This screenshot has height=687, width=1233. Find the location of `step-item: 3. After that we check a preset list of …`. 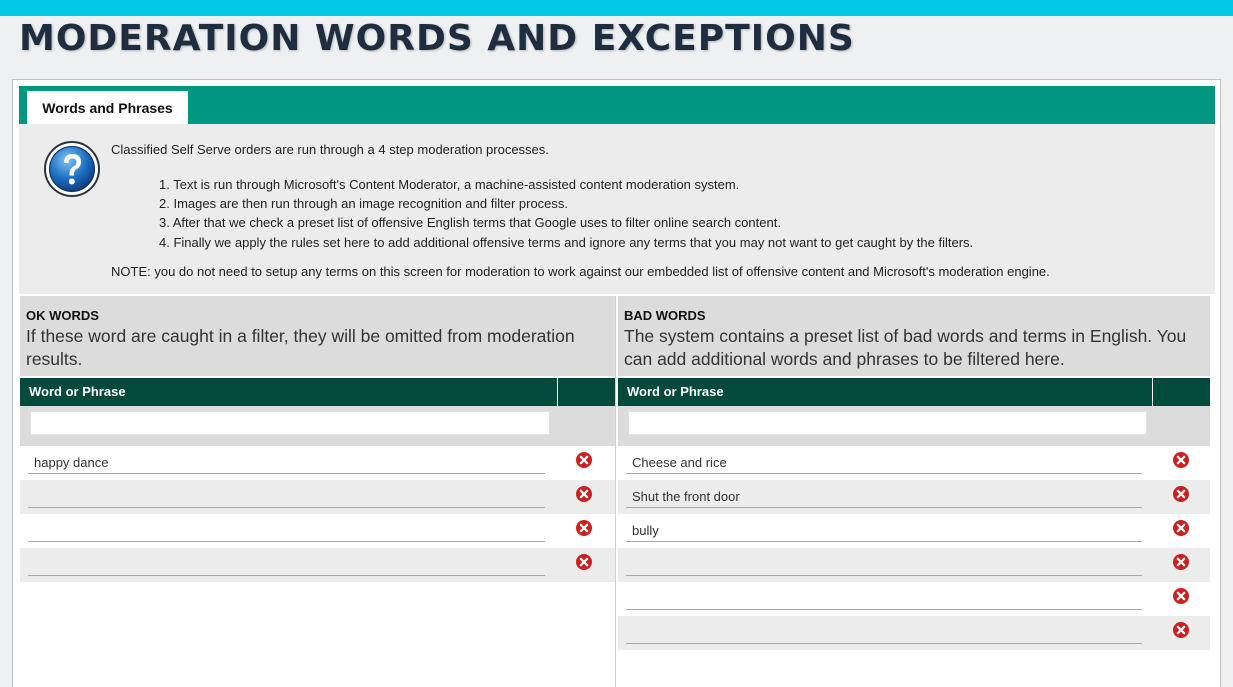

step-item: 3. After that we check a preset list of … is located at coordinates (470, 223).